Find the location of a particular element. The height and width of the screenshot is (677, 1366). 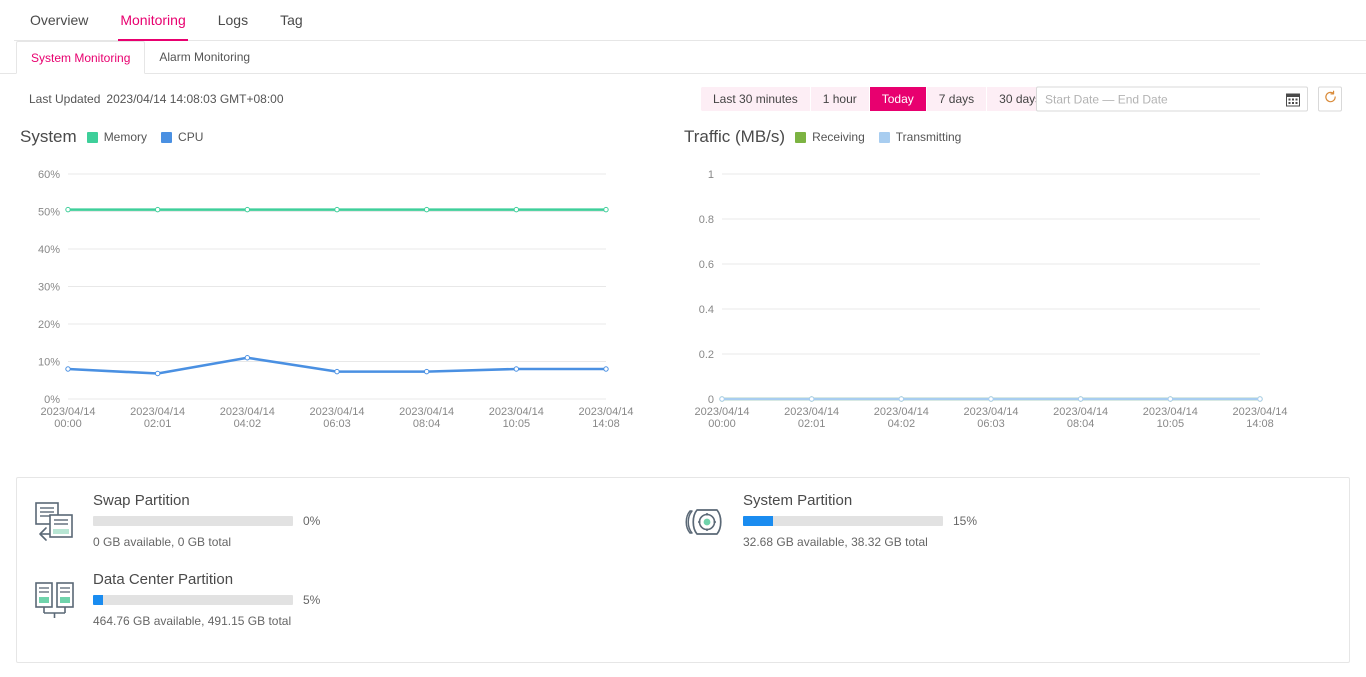

svg-text: 1 is located at coordinates (711, 175).